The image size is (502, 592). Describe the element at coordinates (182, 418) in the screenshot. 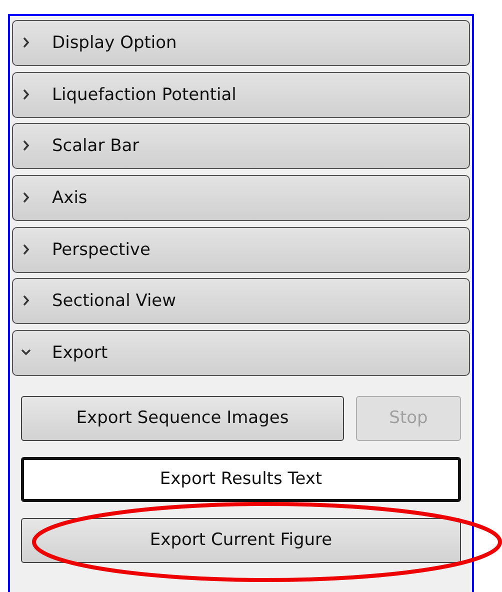

I see `export-button: Export Sequence Images` at that location.